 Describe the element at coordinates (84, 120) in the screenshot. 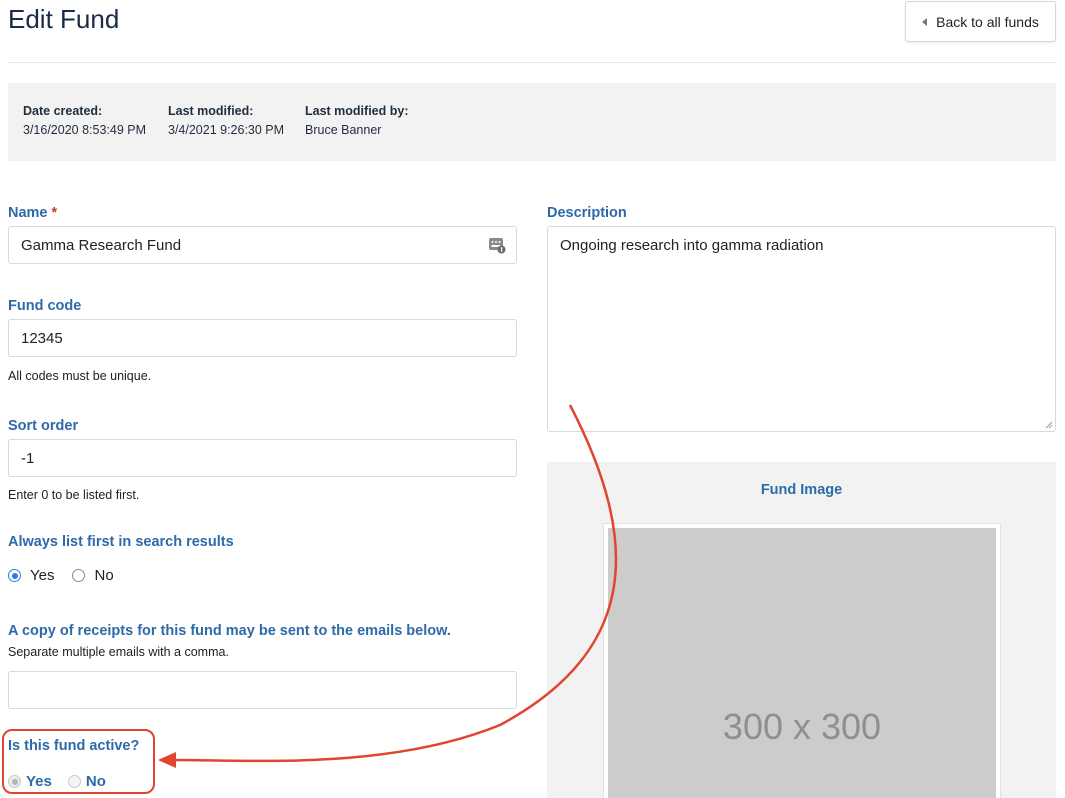

I see `date-created: Date created: 3/16/2020 8:53:49 PM` at that location.